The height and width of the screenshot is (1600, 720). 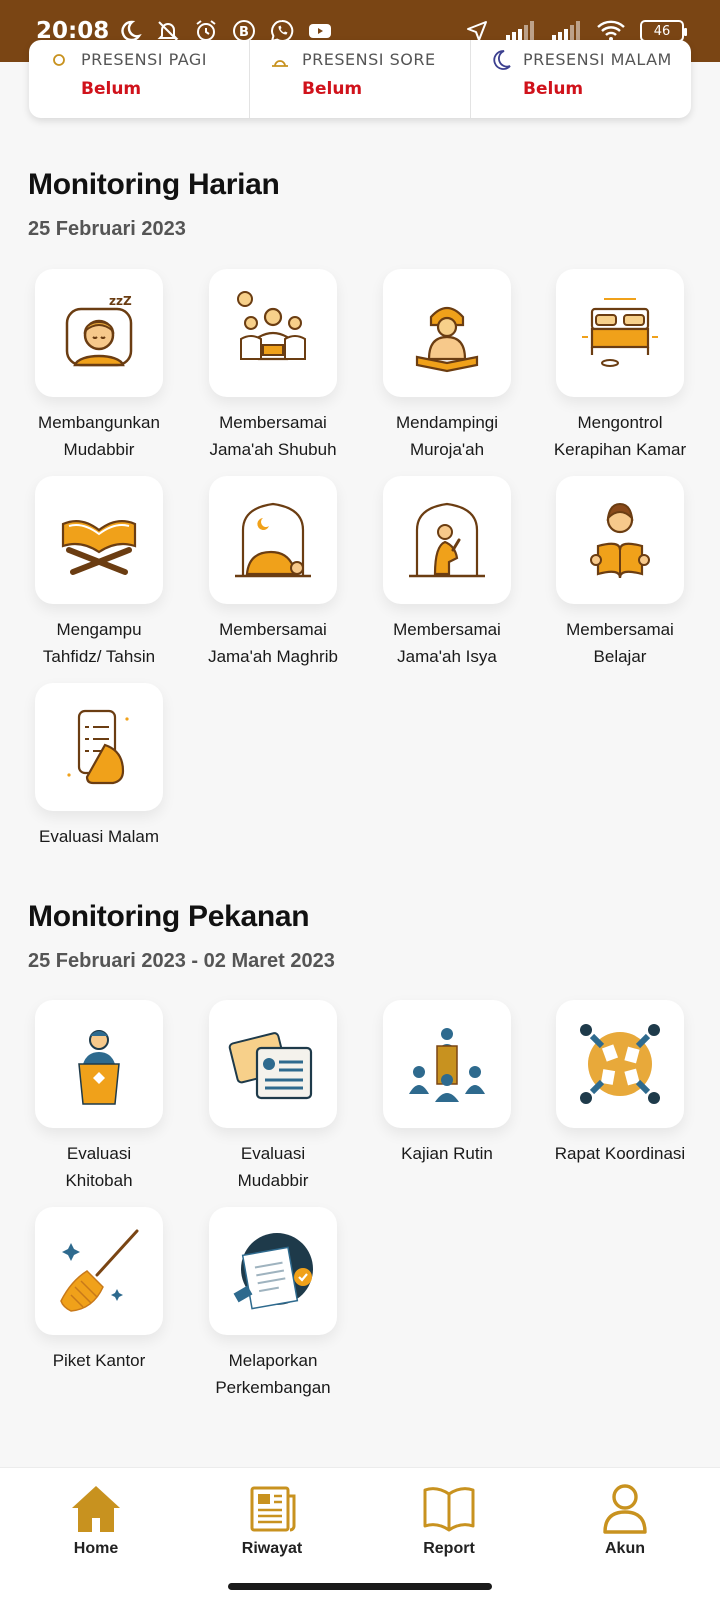 What do you see at coordinates (449, 1509) in the screenshot?
I see `book-icon` at bounding box center [449, 1509].